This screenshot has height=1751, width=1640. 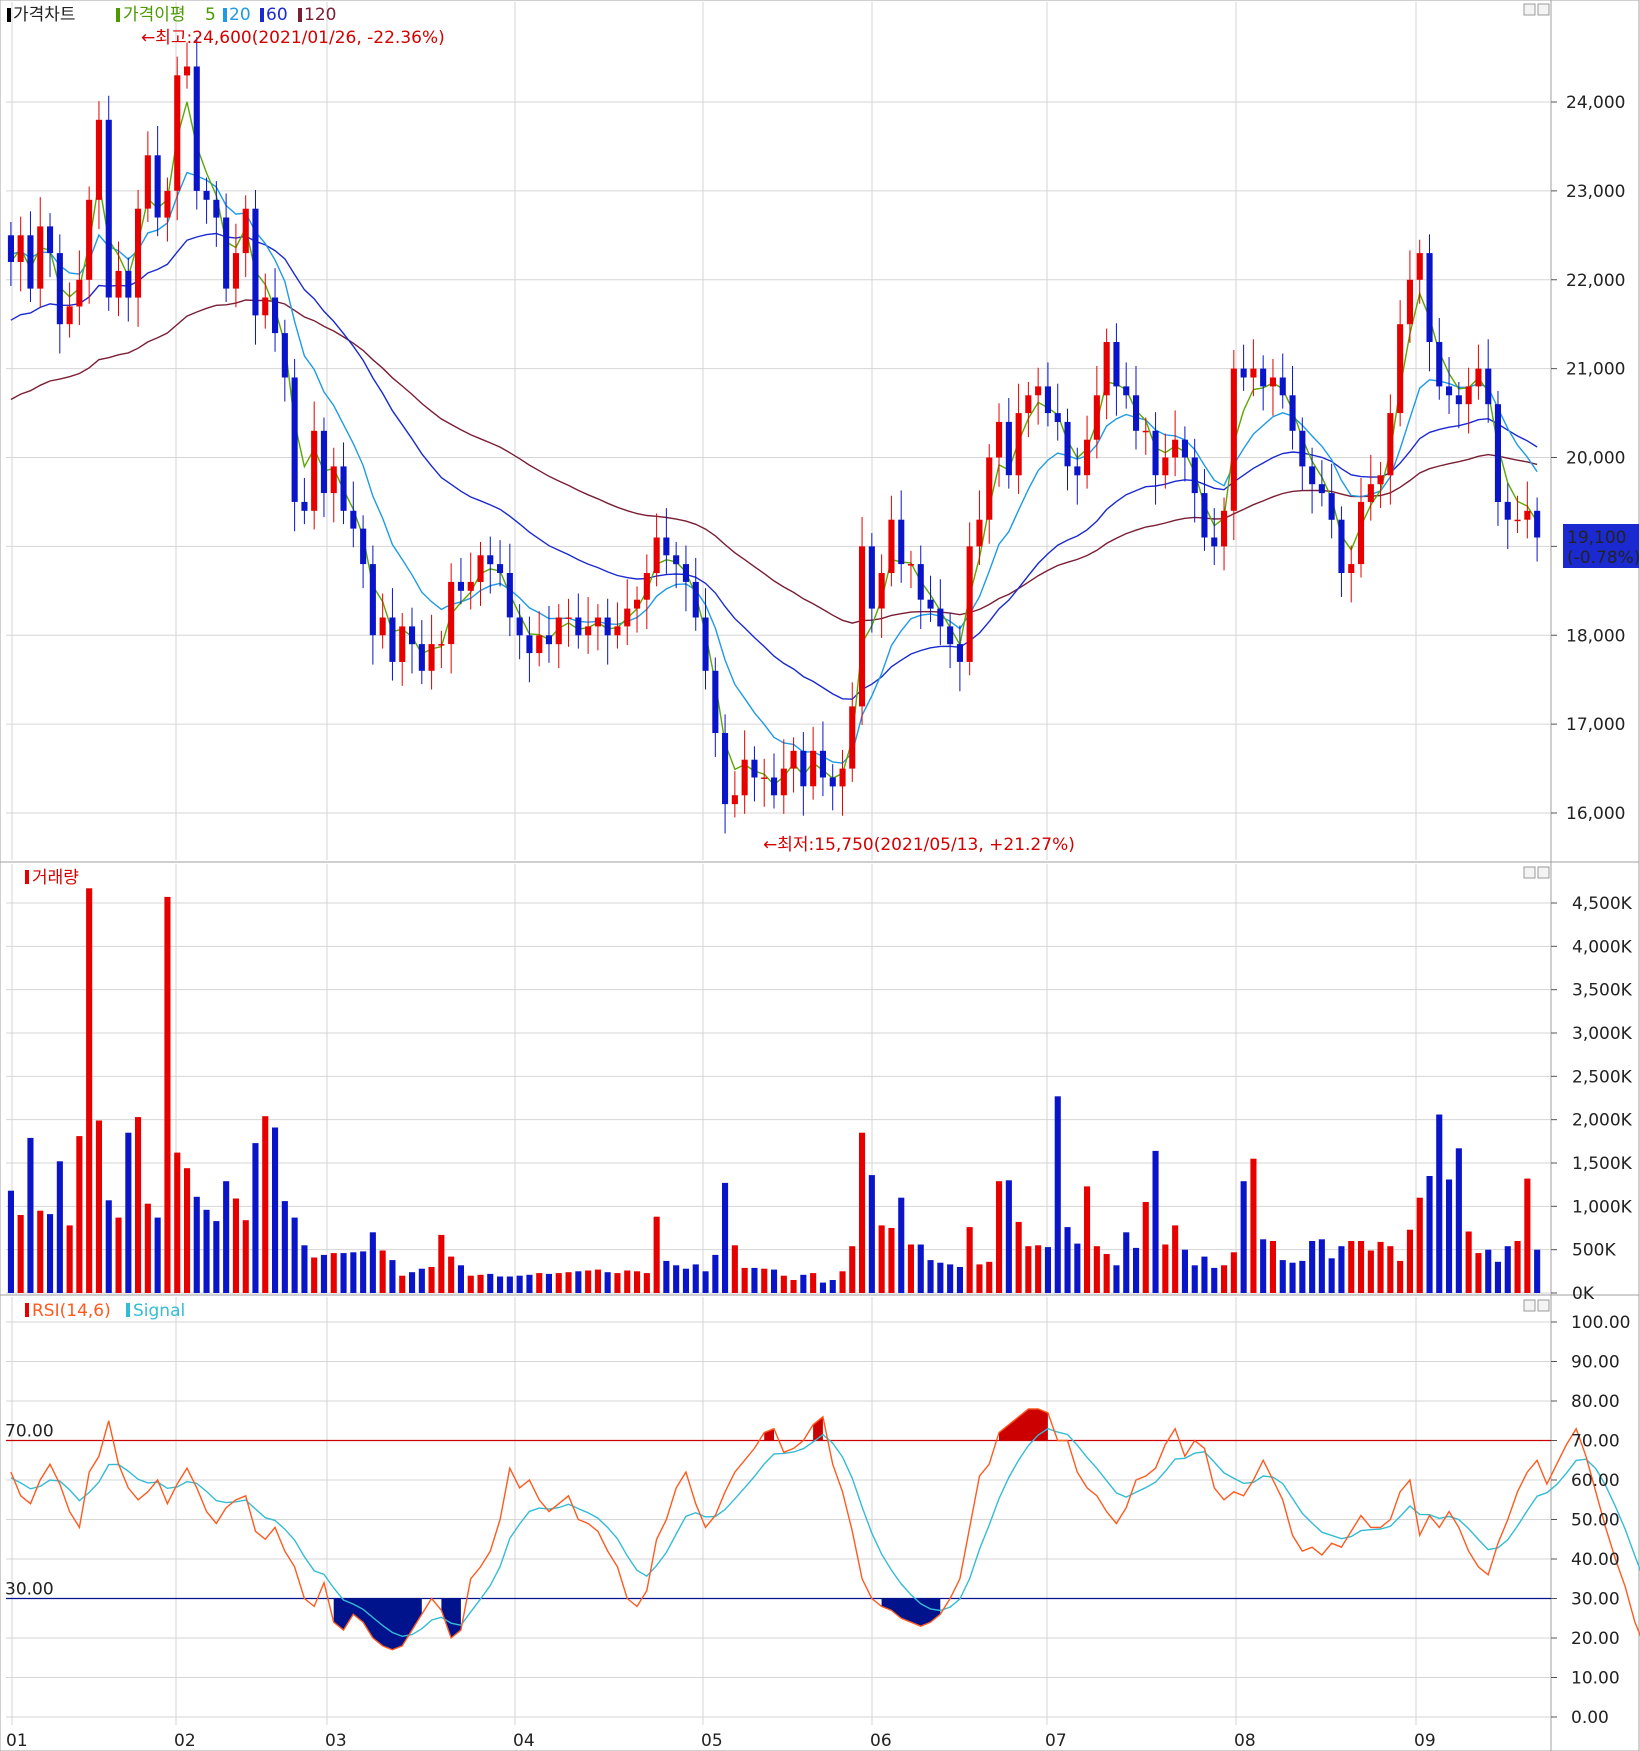 What do you see at coordinates (29, 1432) in the screenshot?
I see `rsi-upper-label: 70.00` at bounding box center [29, 1432].